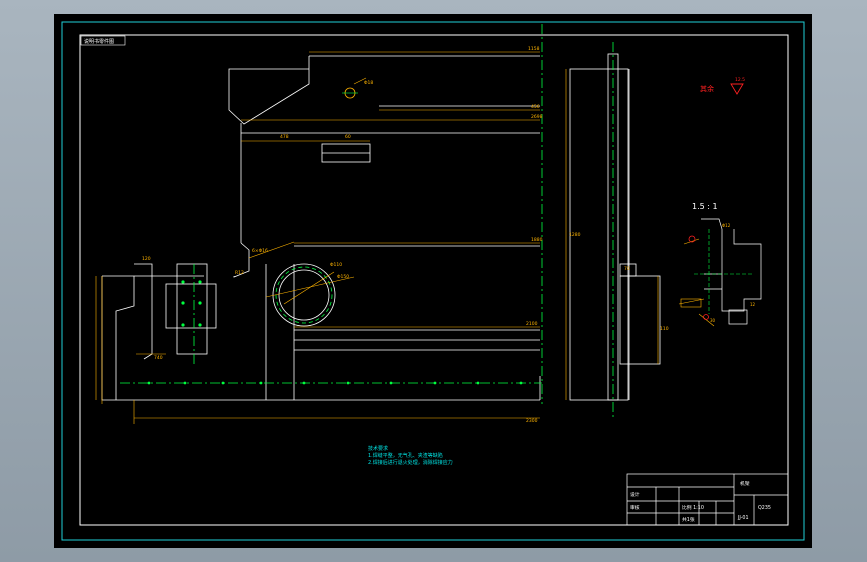  Describe the element at coordinates (688, 519) in the screenshot. I see `title-sheet: 共1张` at that location.